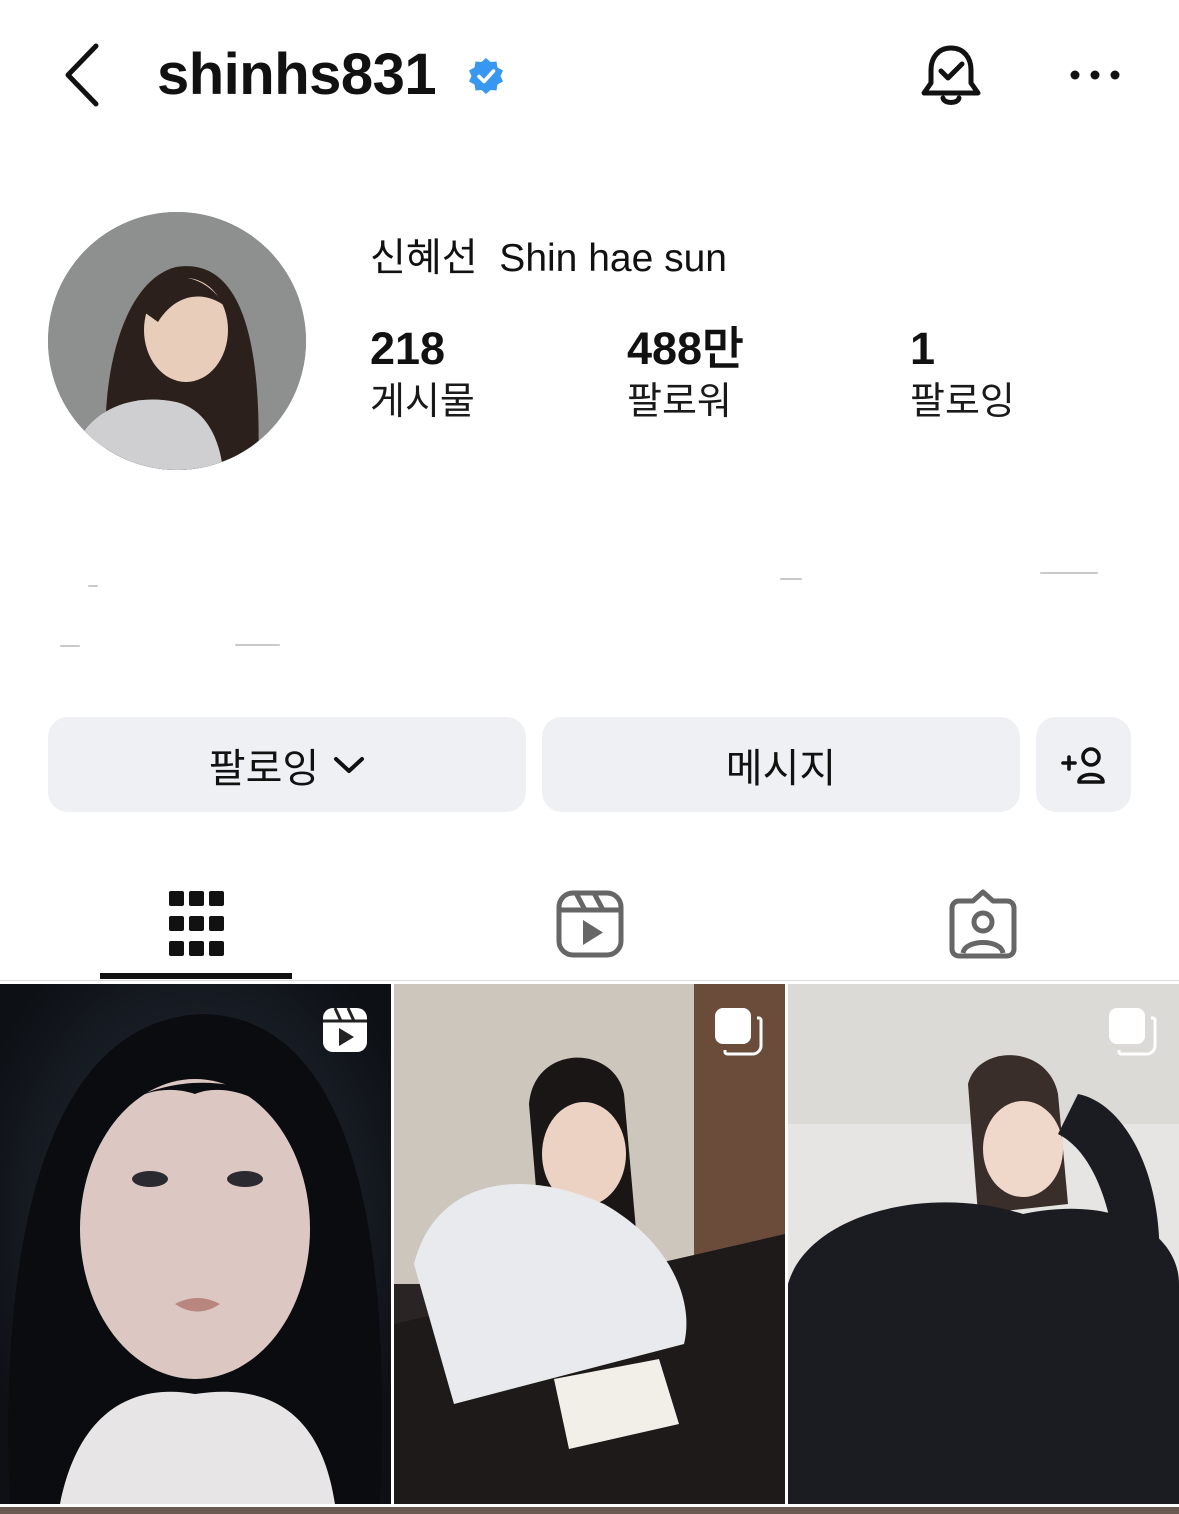  Describe the element at coordinates (407, 349) in the screenshot. I see `posts-count: 218` at that location.